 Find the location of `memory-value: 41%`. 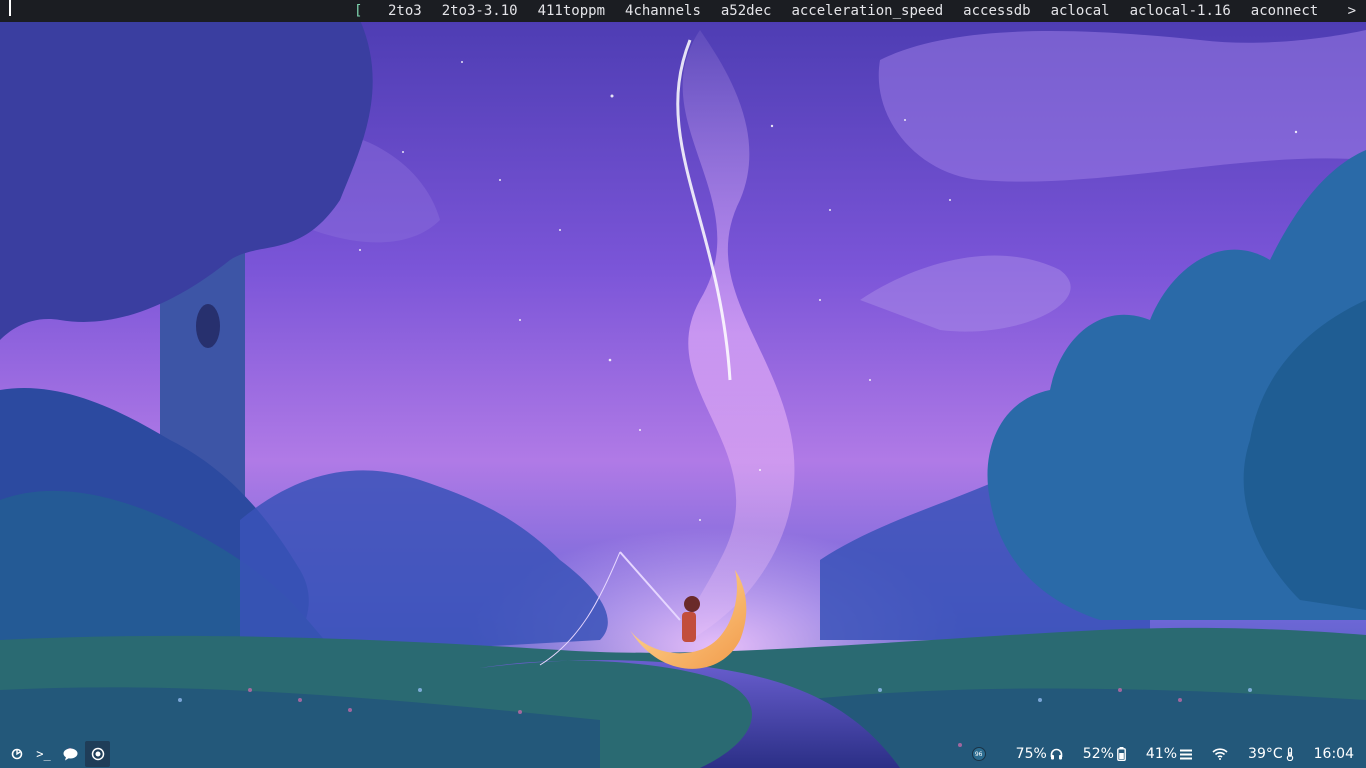

memory-value: 41% is located at coordinates (1161, 754).